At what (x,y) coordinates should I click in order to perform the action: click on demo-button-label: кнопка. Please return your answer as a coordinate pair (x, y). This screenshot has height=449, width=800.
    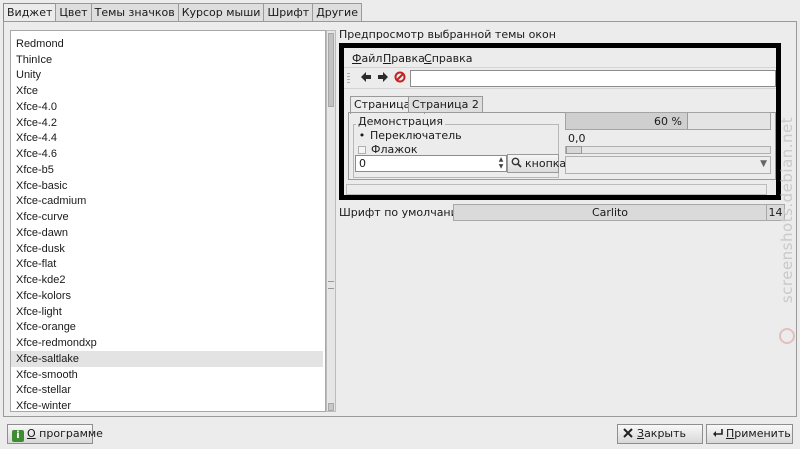
    Looking at the image, I should click on (546, 163).